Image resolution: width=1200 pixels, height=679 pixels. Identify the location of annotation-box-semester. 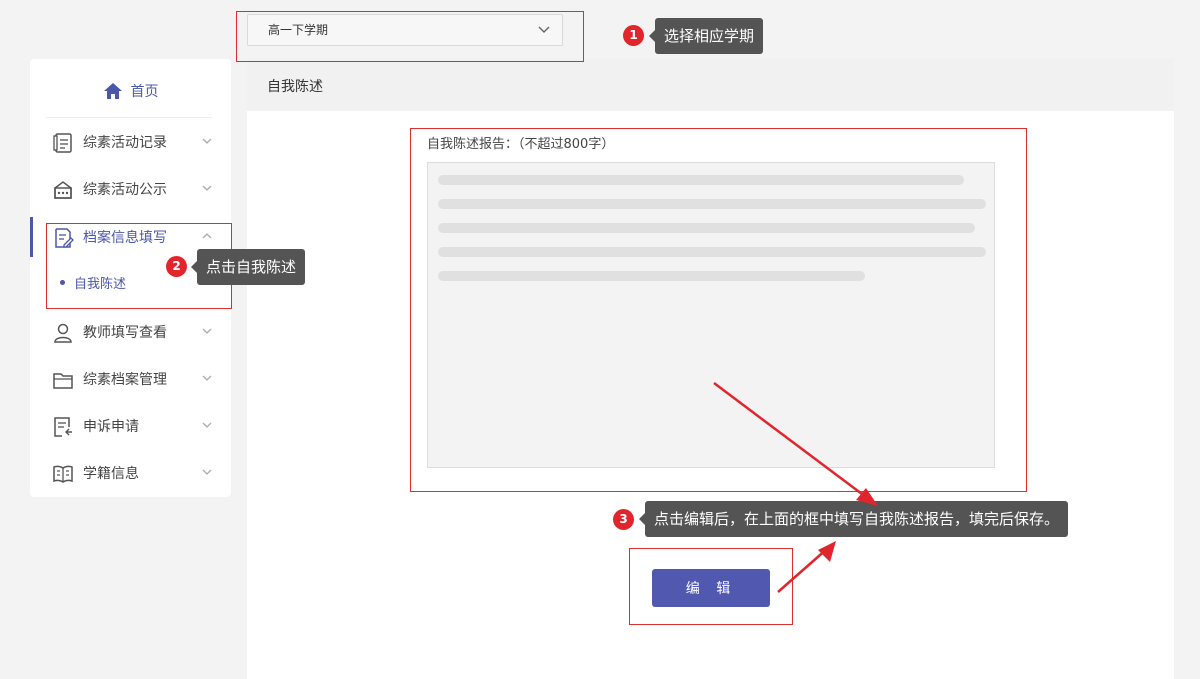
(410, 36).